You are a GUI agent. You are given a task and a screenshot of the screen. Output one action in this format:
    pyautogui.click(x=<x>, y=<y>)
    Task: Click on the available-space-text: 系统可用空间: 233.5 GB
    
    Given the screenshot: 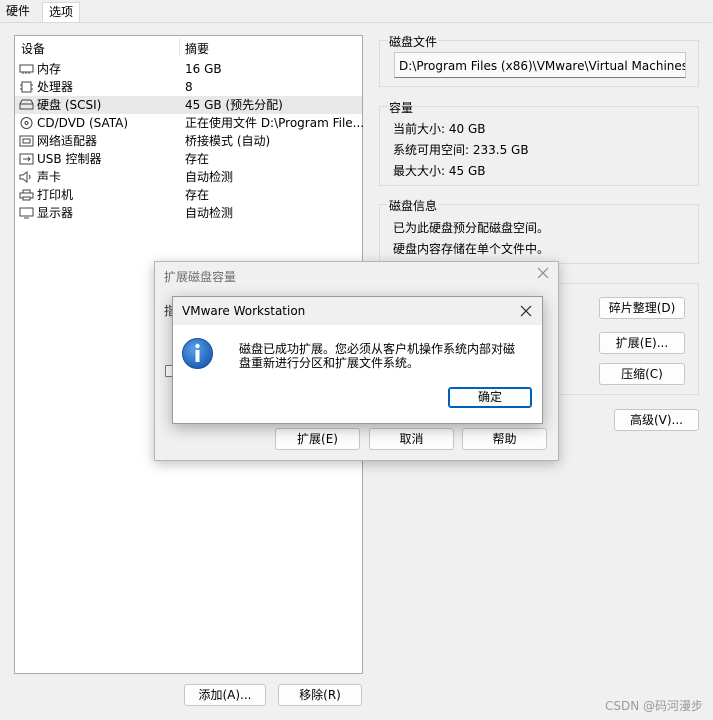 What is the action you would take?
    pyautogui.click(x=461, y=150)
    